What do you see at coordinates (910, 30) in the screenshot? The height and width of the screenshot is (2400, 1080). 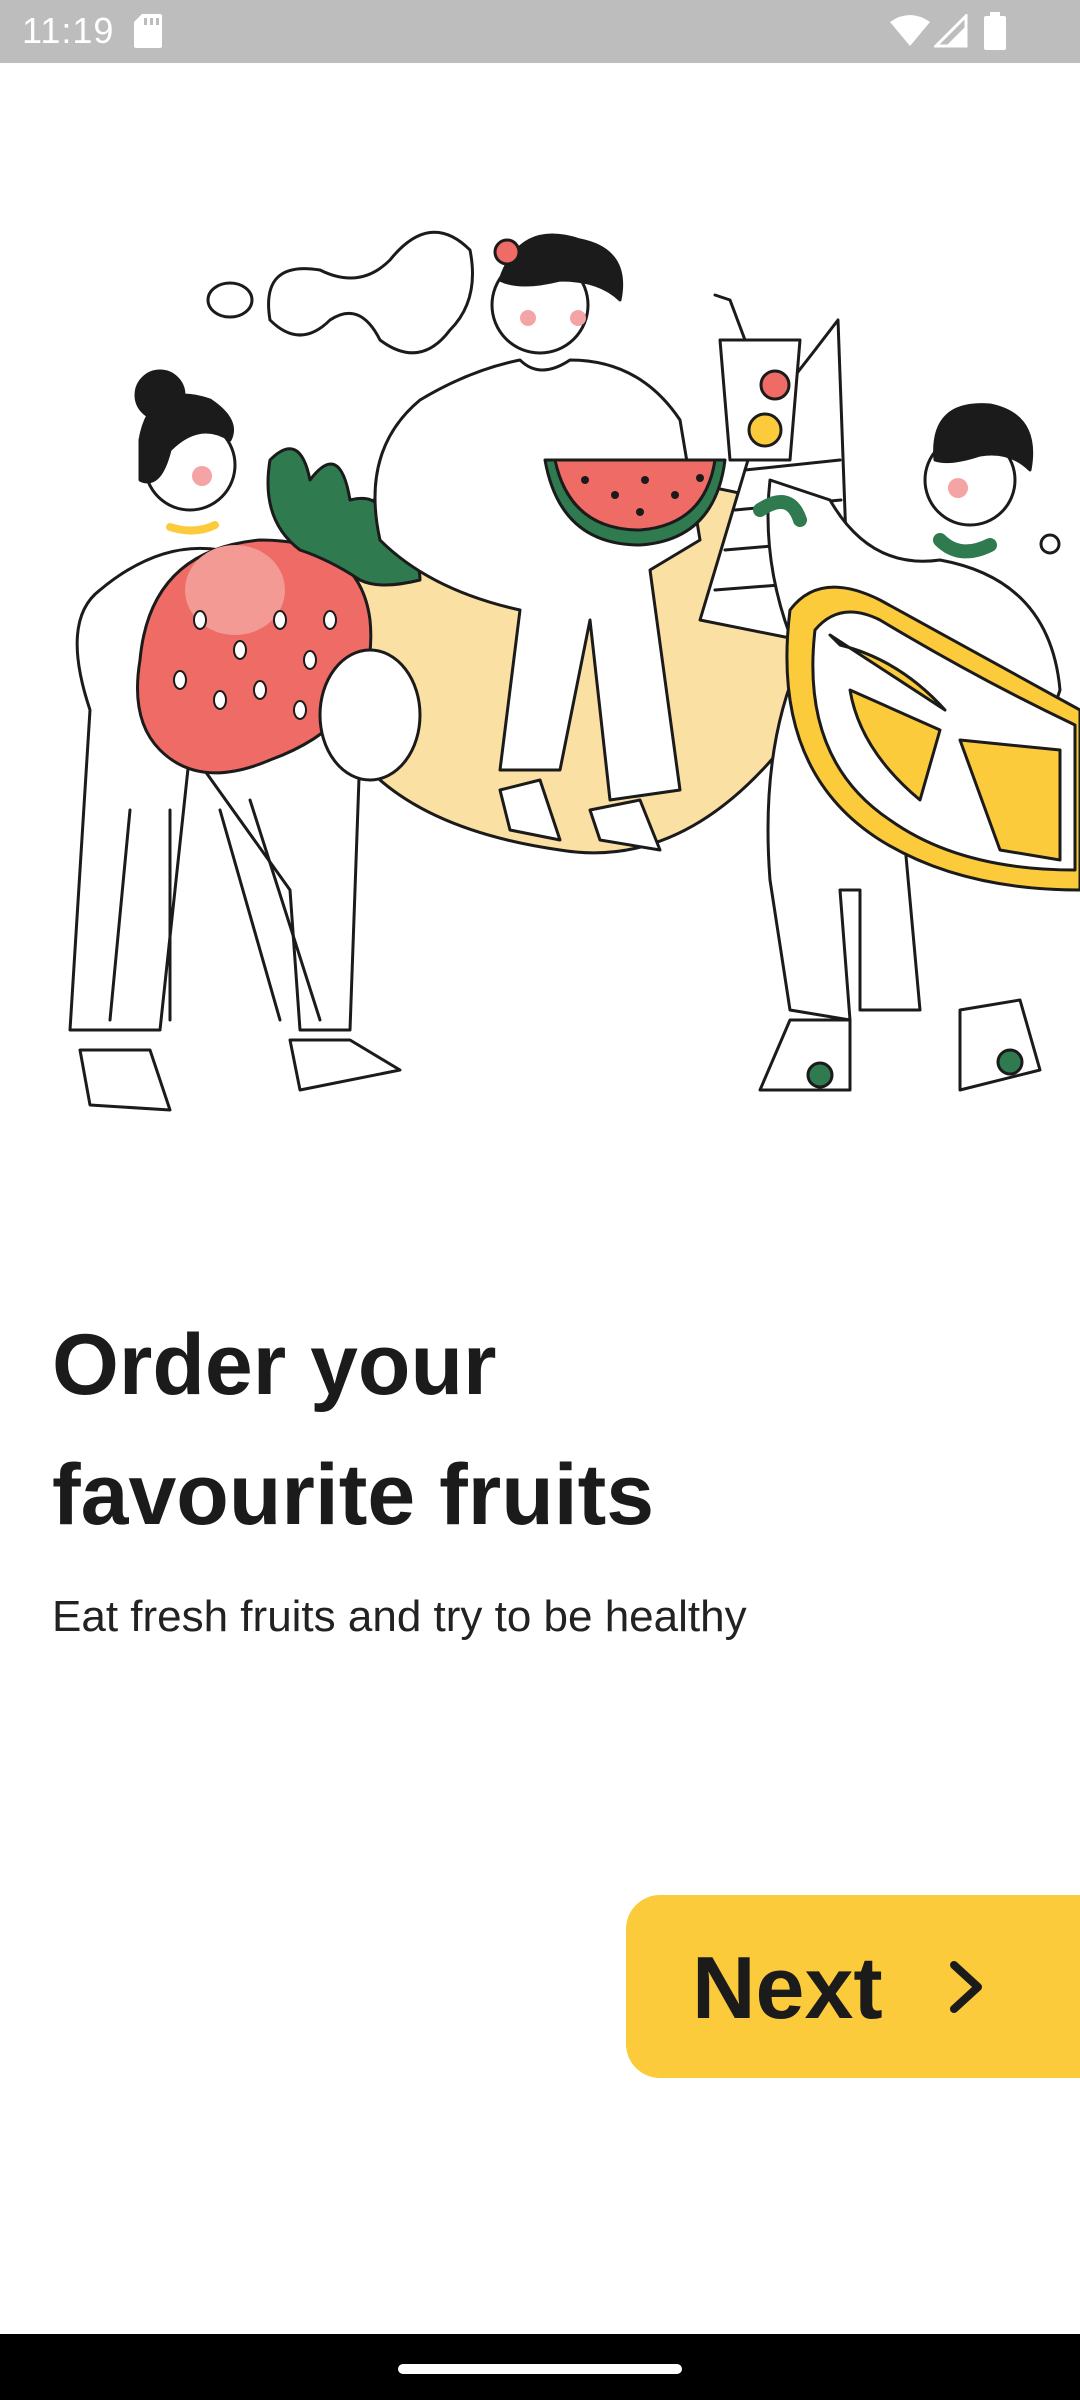 I see `wifi-icon` at bounding box center [910, 30].